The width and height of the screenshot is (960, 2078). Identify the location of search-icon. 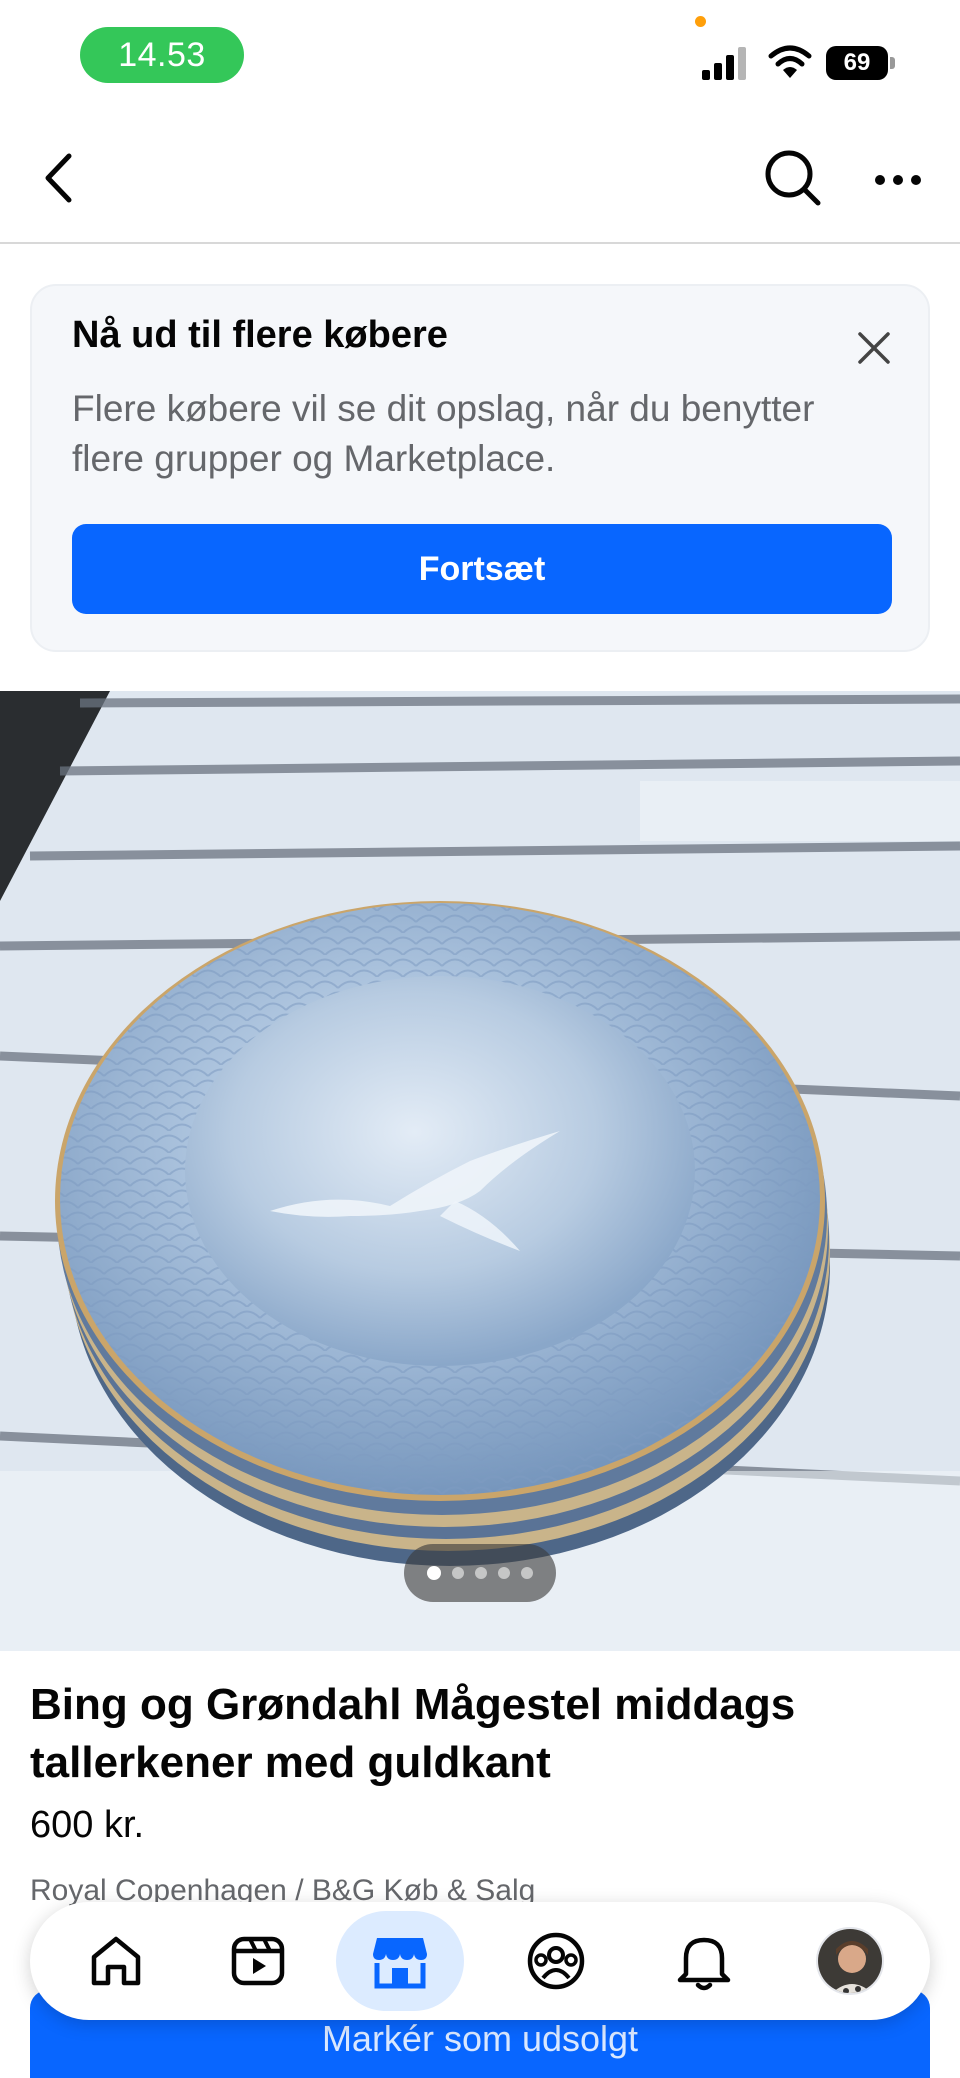
(793, 178).